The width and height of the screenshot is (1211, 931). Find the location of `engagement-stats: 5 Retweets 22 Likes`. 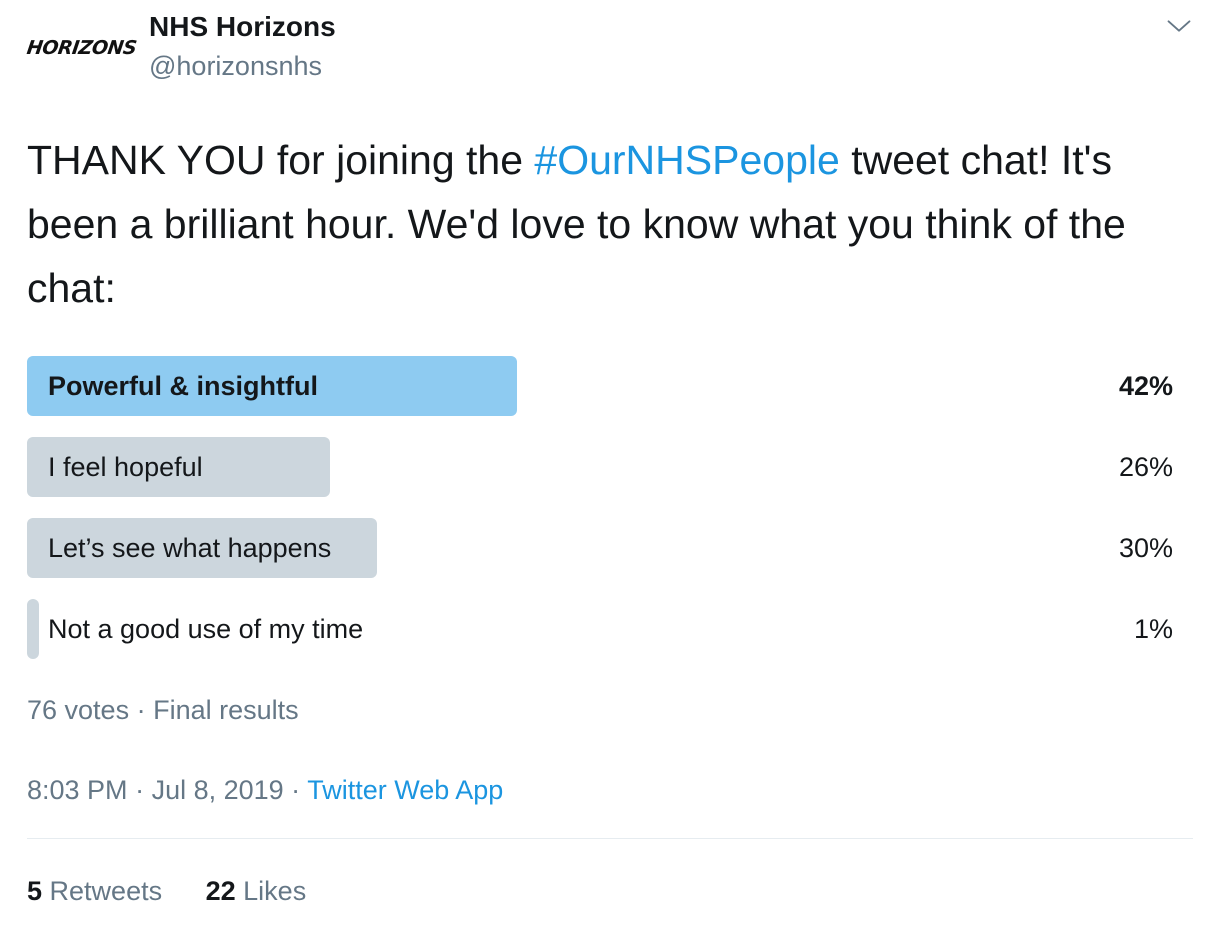

engagement-stats: 5 Retweets 22 Likes is located at coordinates (184, 891).